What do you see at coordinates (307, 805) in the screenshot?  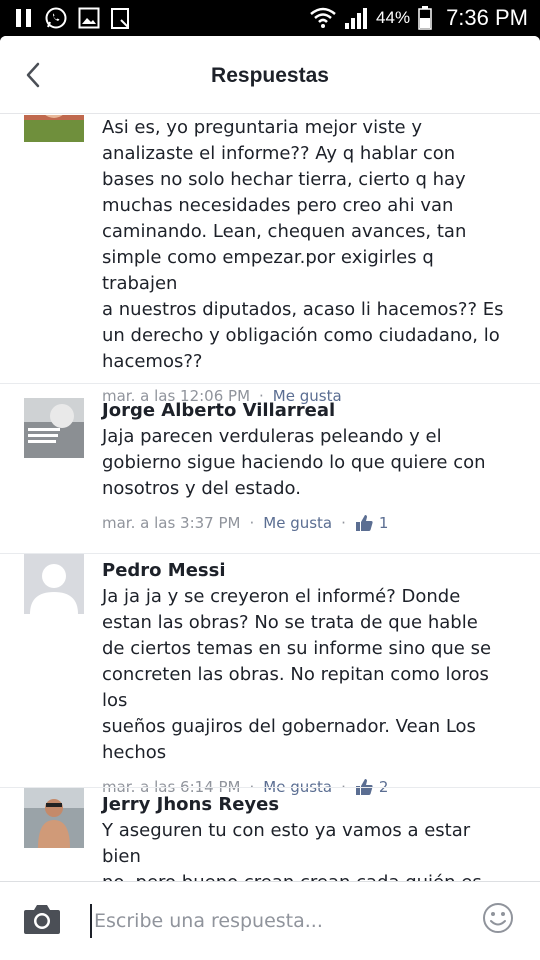 I see `commenter-name: Jerry Jhons Reyes` at bounding box center [307, 805].